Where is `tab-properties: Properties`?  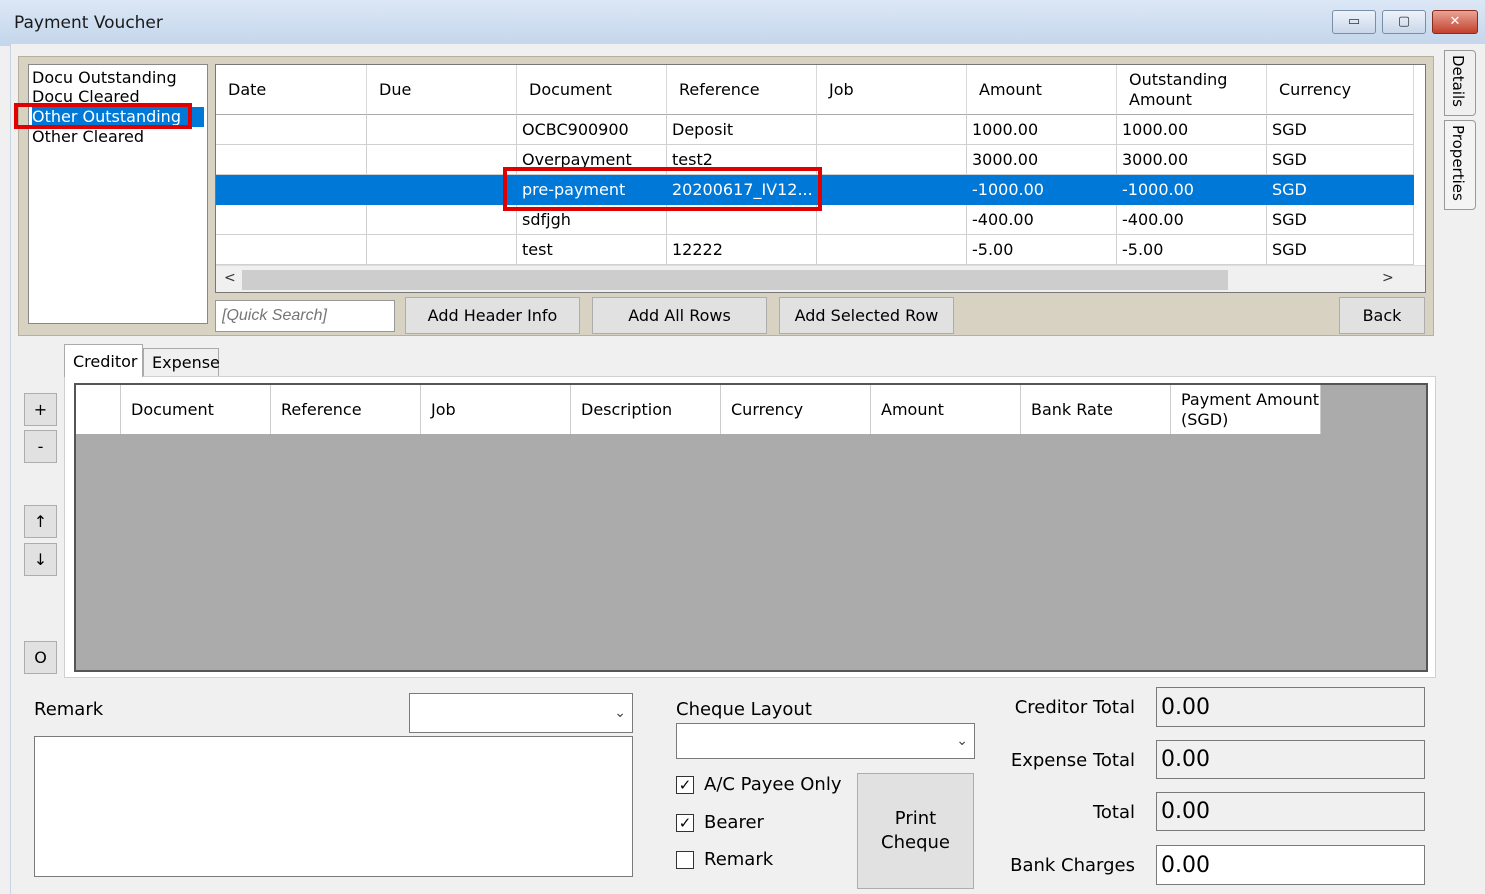 tab-properties: Properties is located at coordinates (1460, 165).